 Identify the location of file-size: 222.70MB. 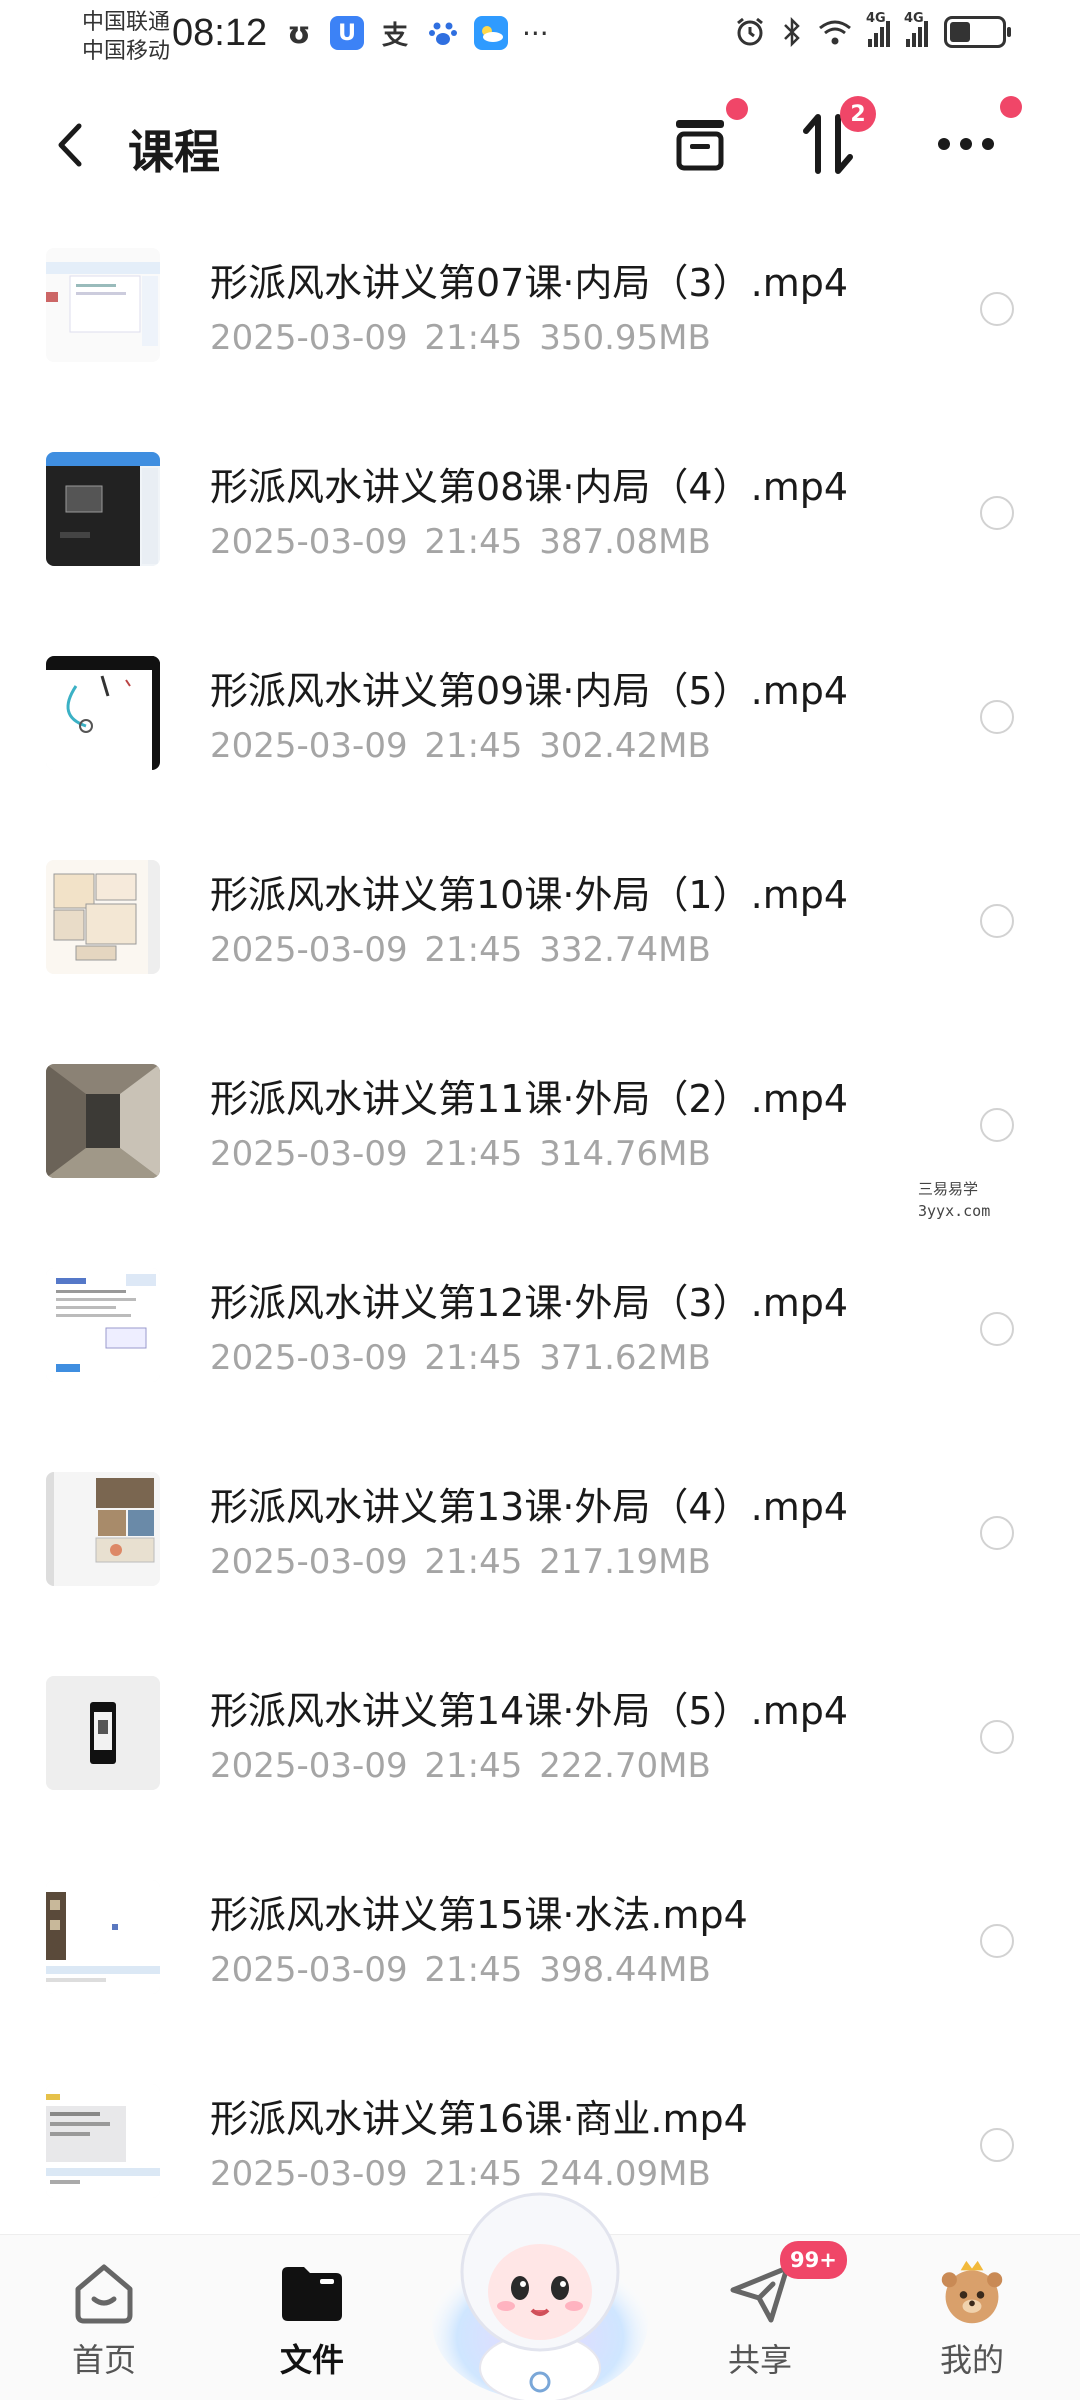
(625, 1766).